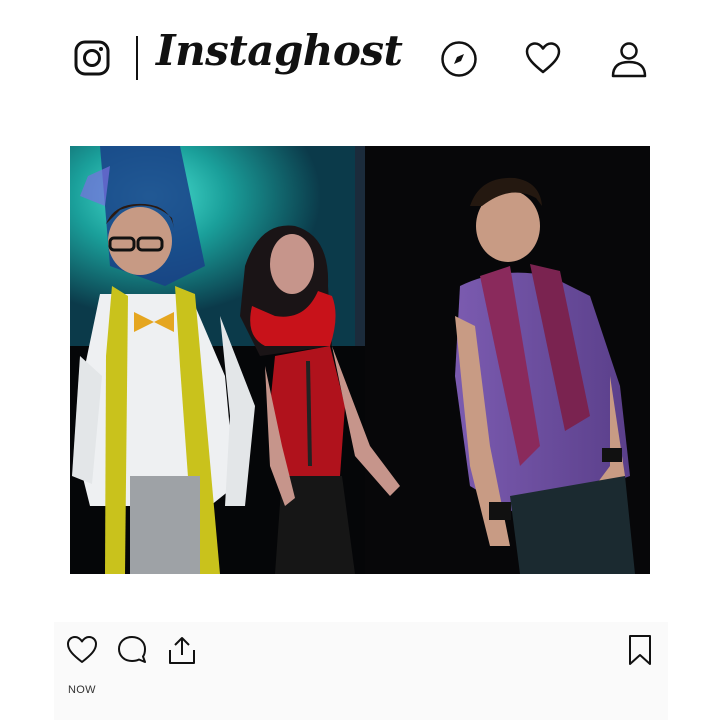  I want to click on header-divider, so click(137, 58).